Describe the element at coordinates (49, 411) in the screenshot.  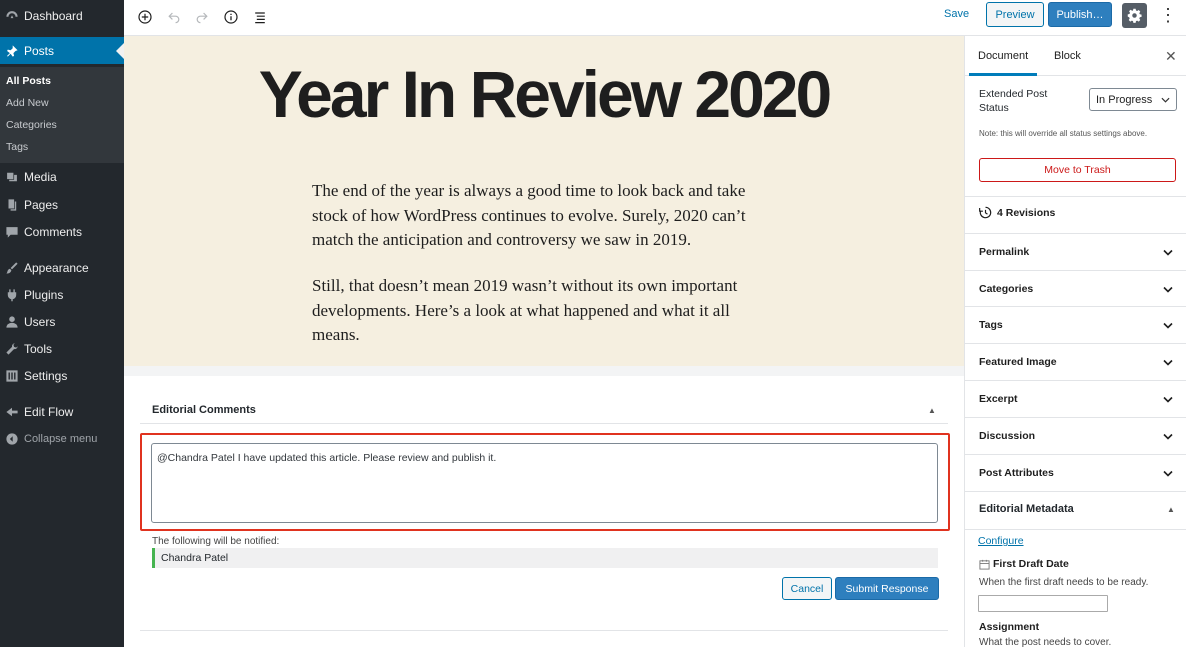
I see `menu-edit-flow-label: Edit Flow` at that location.